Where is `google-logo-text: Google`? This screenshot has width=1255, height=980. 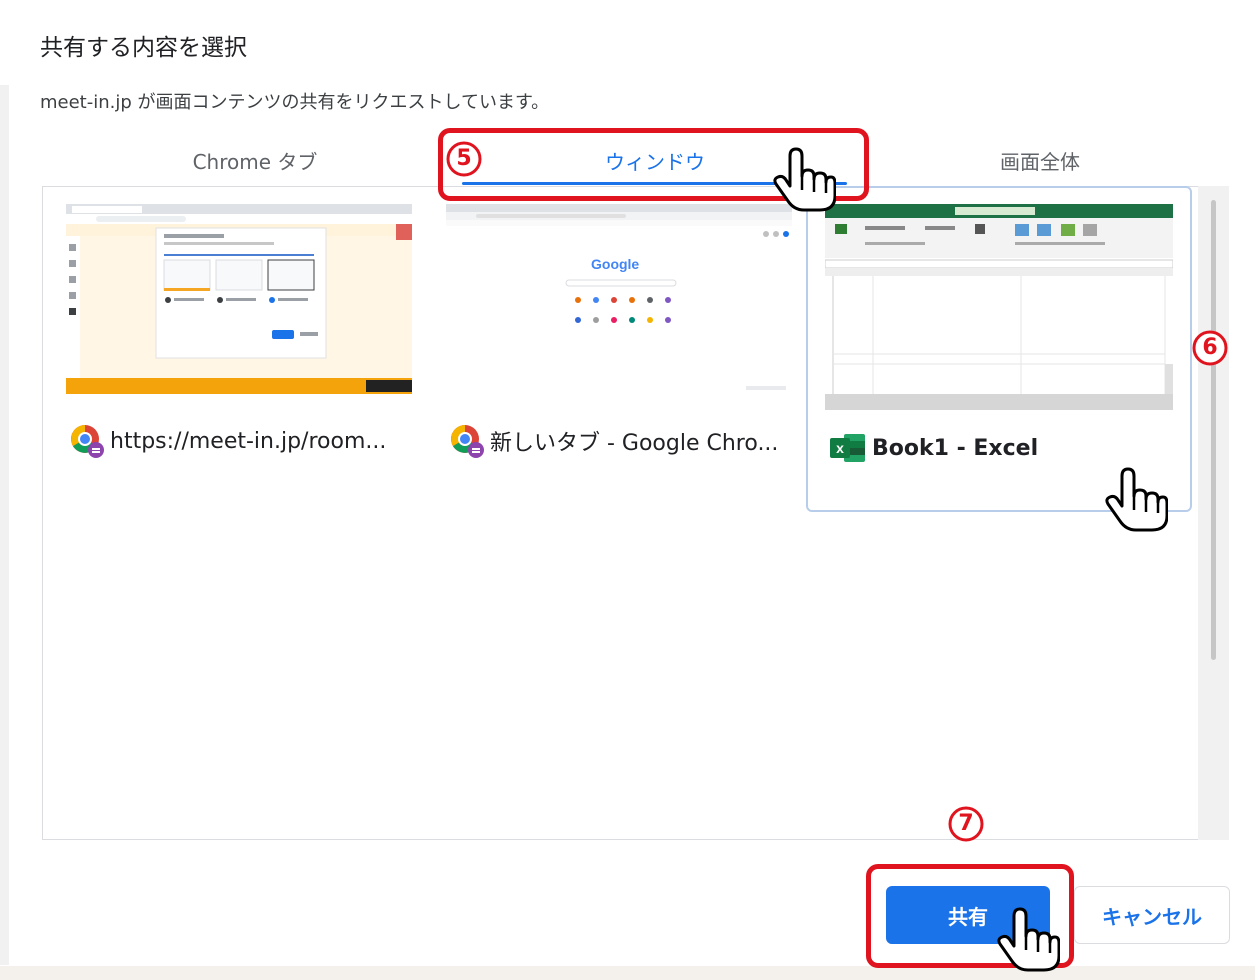 google-logo-text: Google is located at coordinates (615, 264).